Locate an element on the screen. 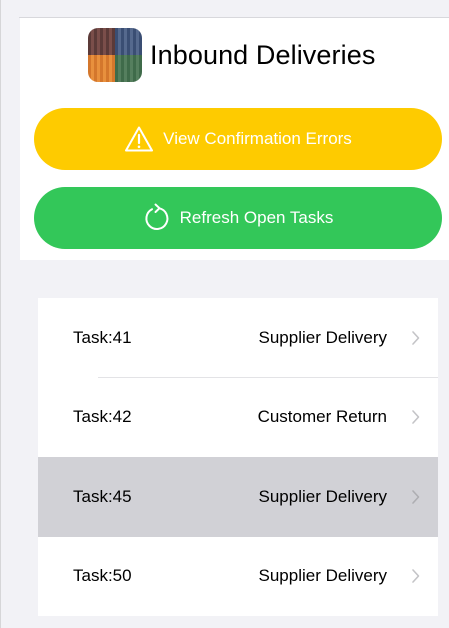 The image size is (449, 628). view-confirmation-errors-button: View Confirmation Errors is located at coordinates (238, 139).